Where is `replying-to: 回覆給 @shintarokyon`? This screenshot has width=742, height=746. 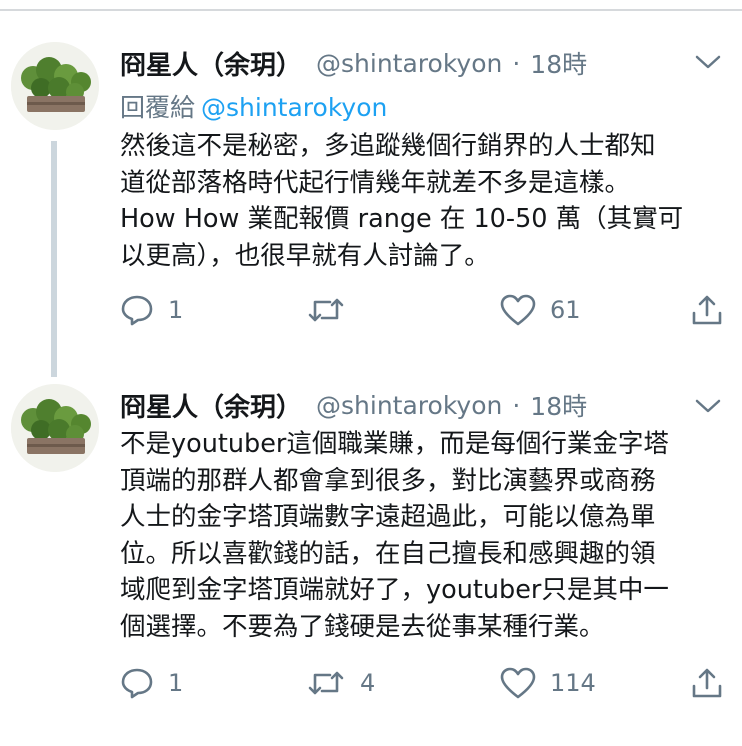 replying-to: 回覆給 @shintarokyon is located at coordinates (253, 106).